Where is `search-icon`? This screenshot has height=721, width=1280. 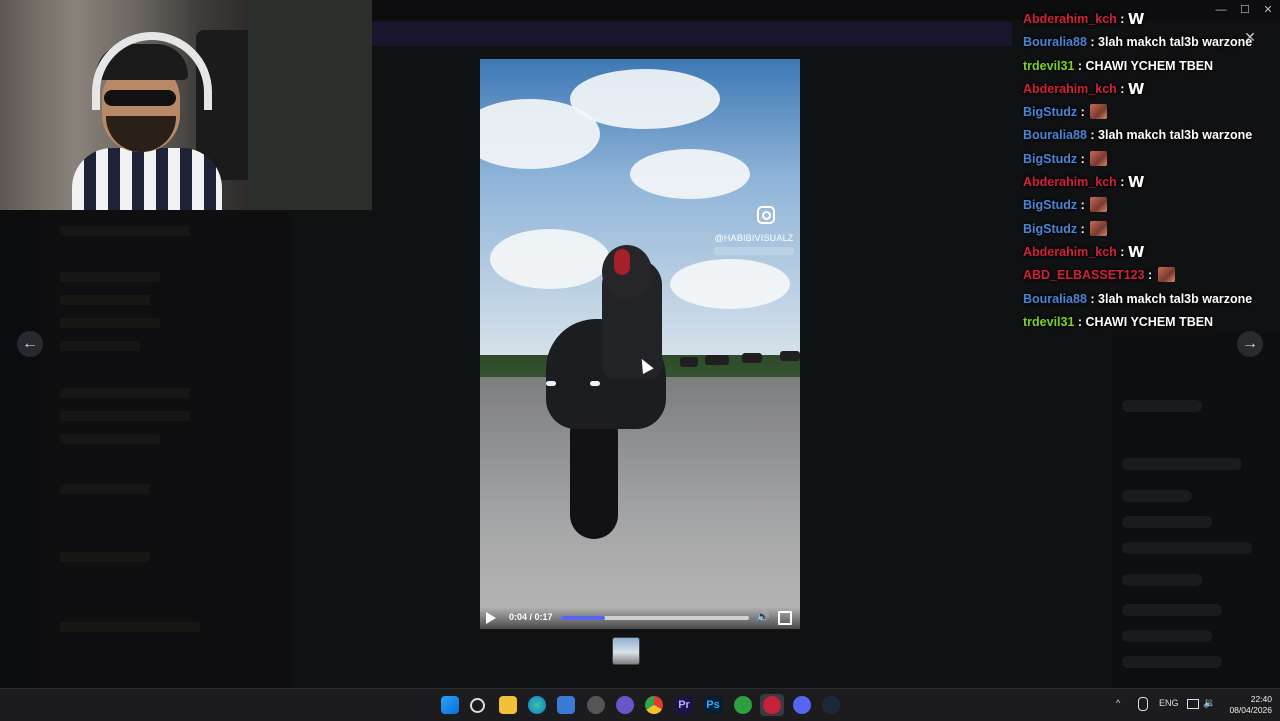
search-icon is located at coordinates (477, 705).